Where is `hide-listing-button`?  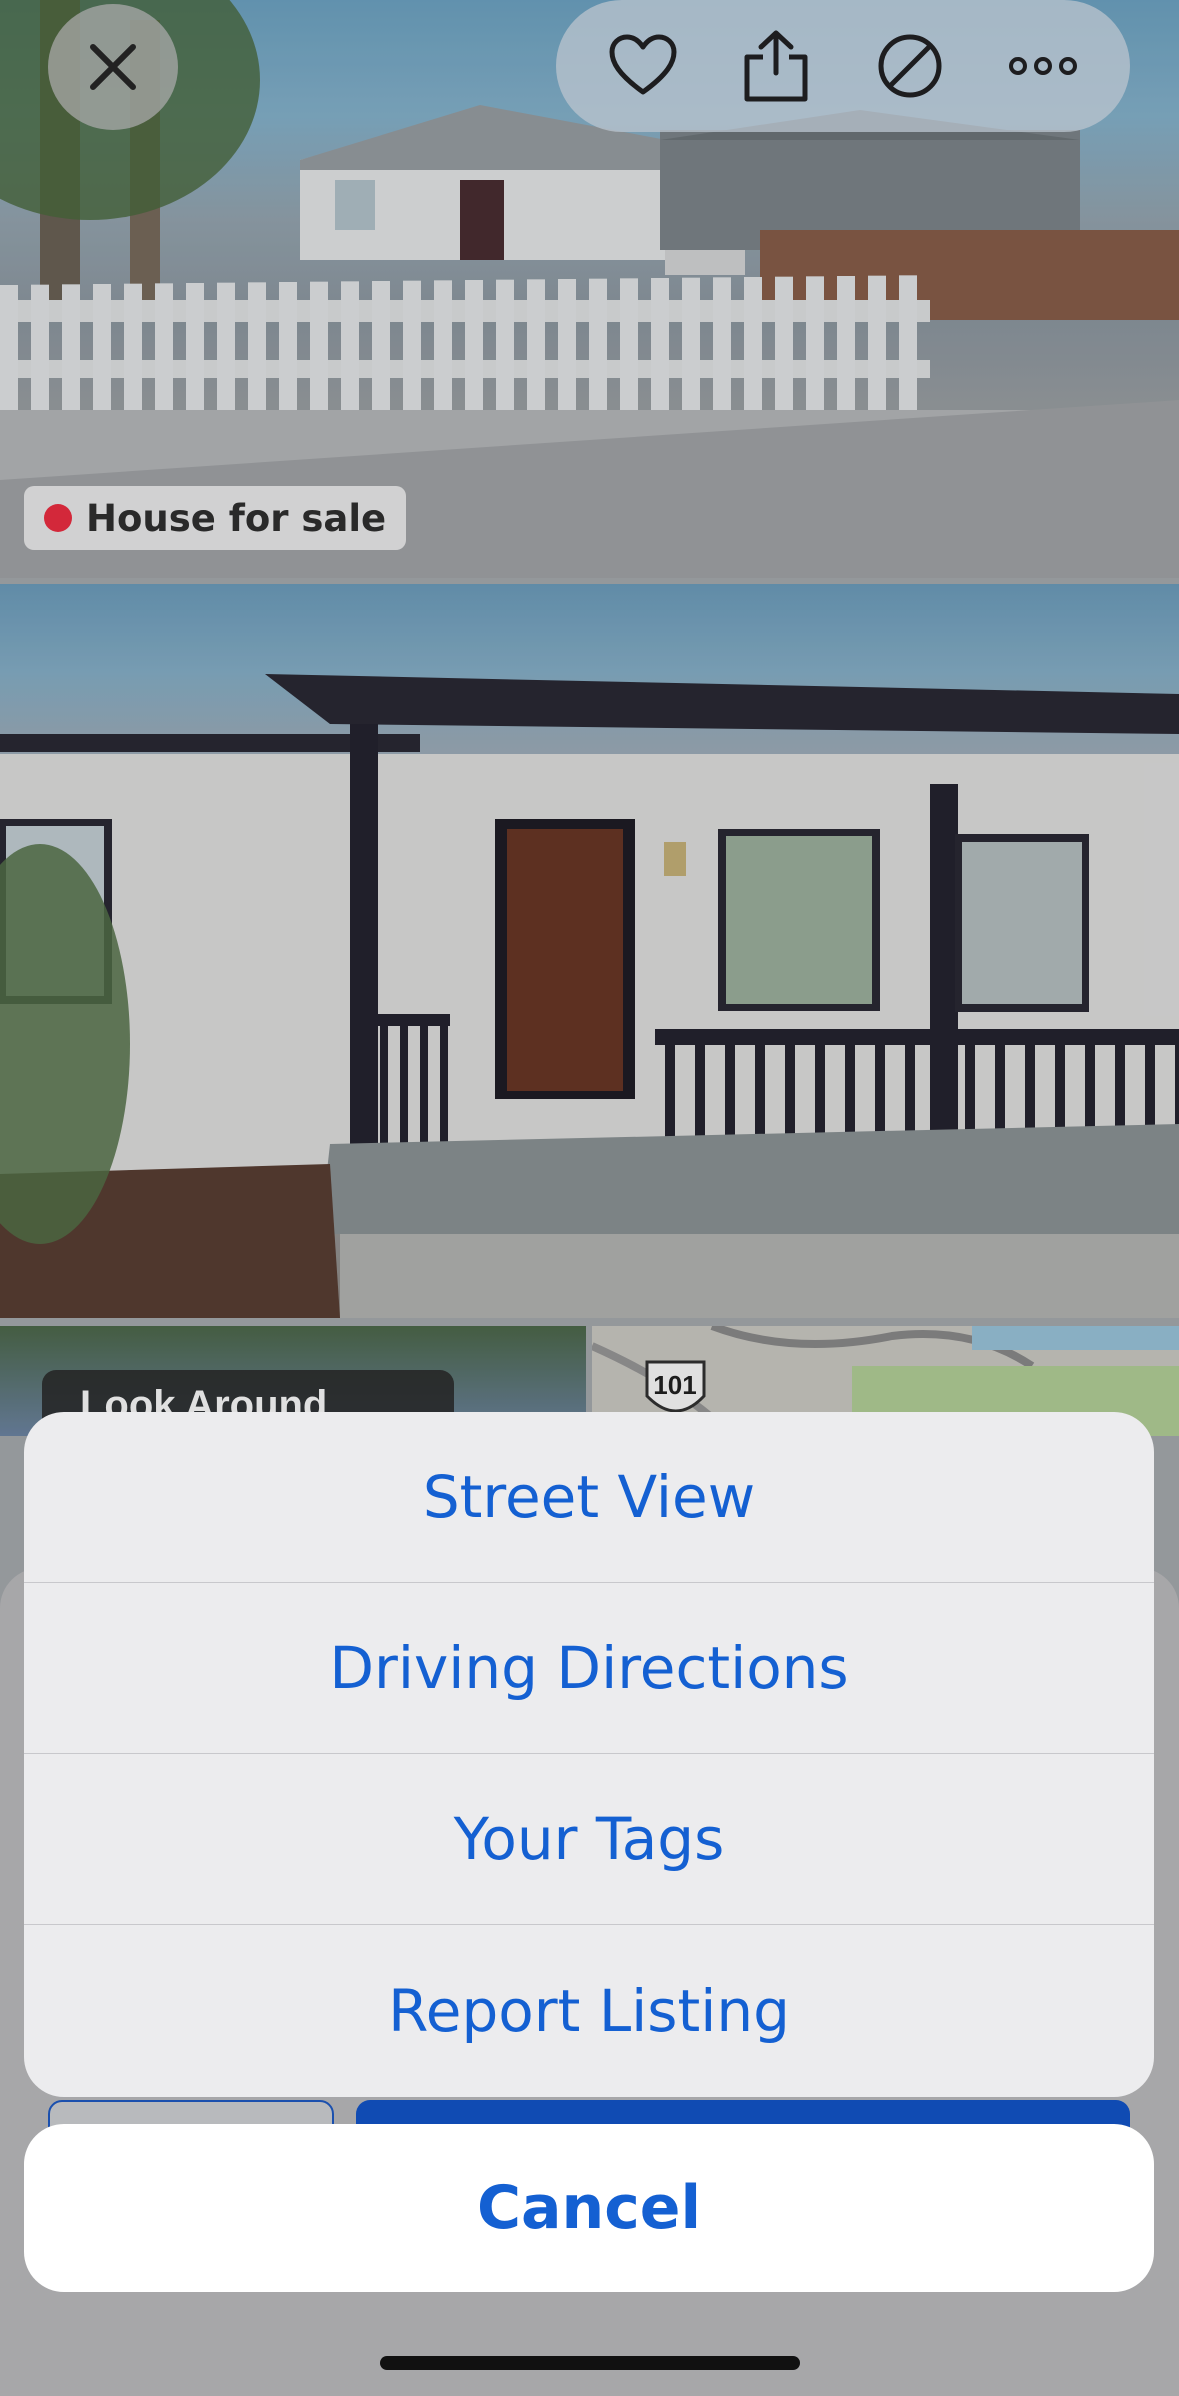
hide-listing-button is located at coordinates (910, 66).